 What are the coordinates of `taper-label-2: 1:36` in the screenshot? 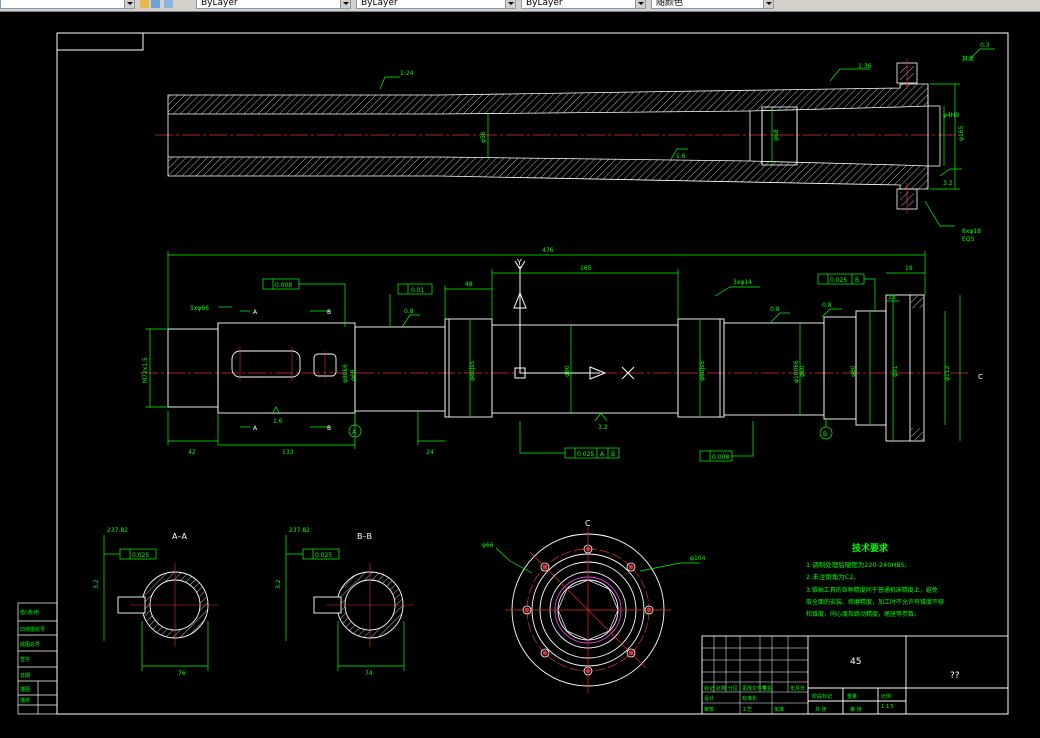 It's located at (865, 66).